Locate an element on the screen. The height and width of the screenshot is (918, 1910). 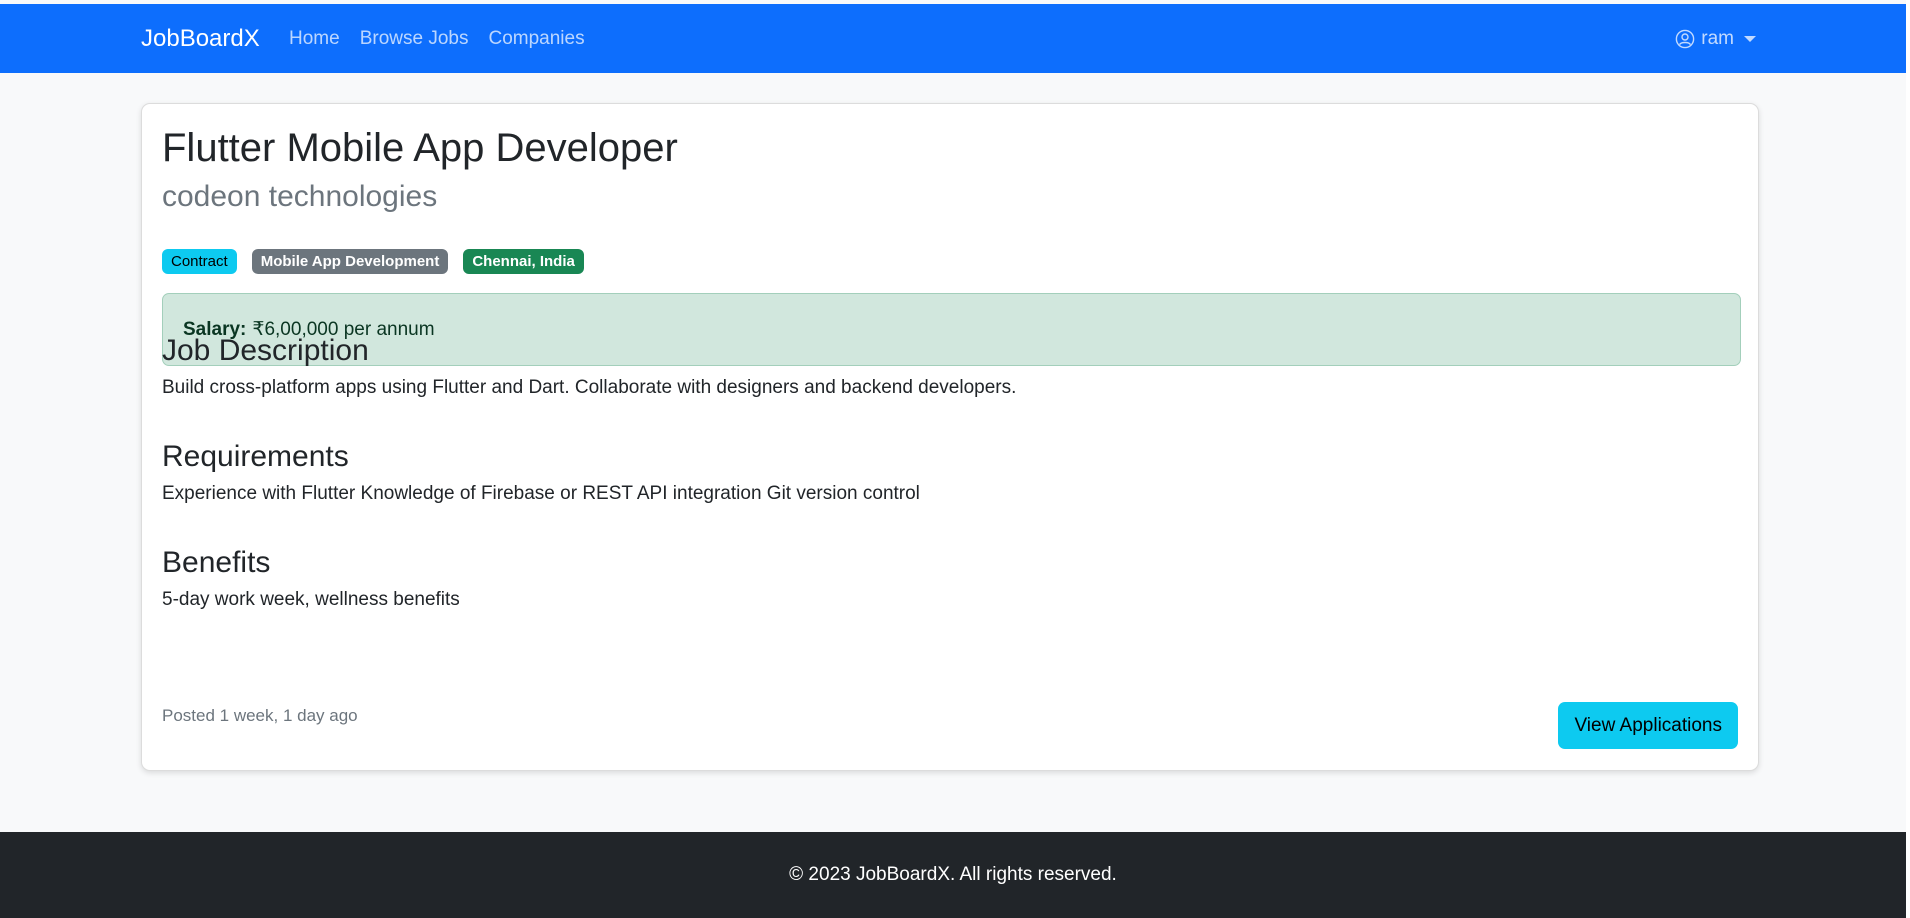
user-name: ram is located at coordinates (1717, 38).